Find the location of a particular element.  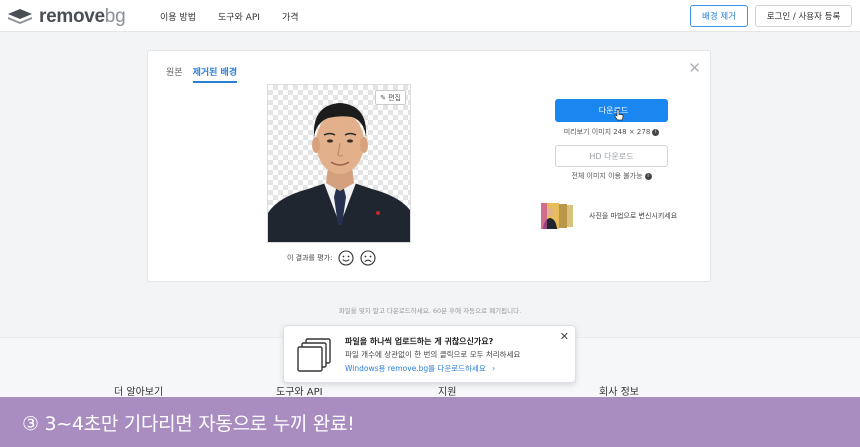

magic-transform-link: 사진을 마법으로 변신시키세요 is located at coordinates (609, 216).